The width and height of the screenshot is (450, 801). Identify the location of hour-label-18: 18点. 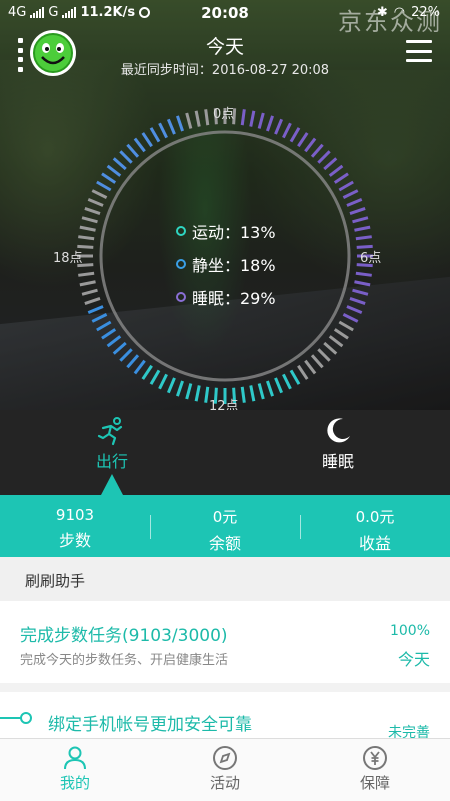
(68, 258).